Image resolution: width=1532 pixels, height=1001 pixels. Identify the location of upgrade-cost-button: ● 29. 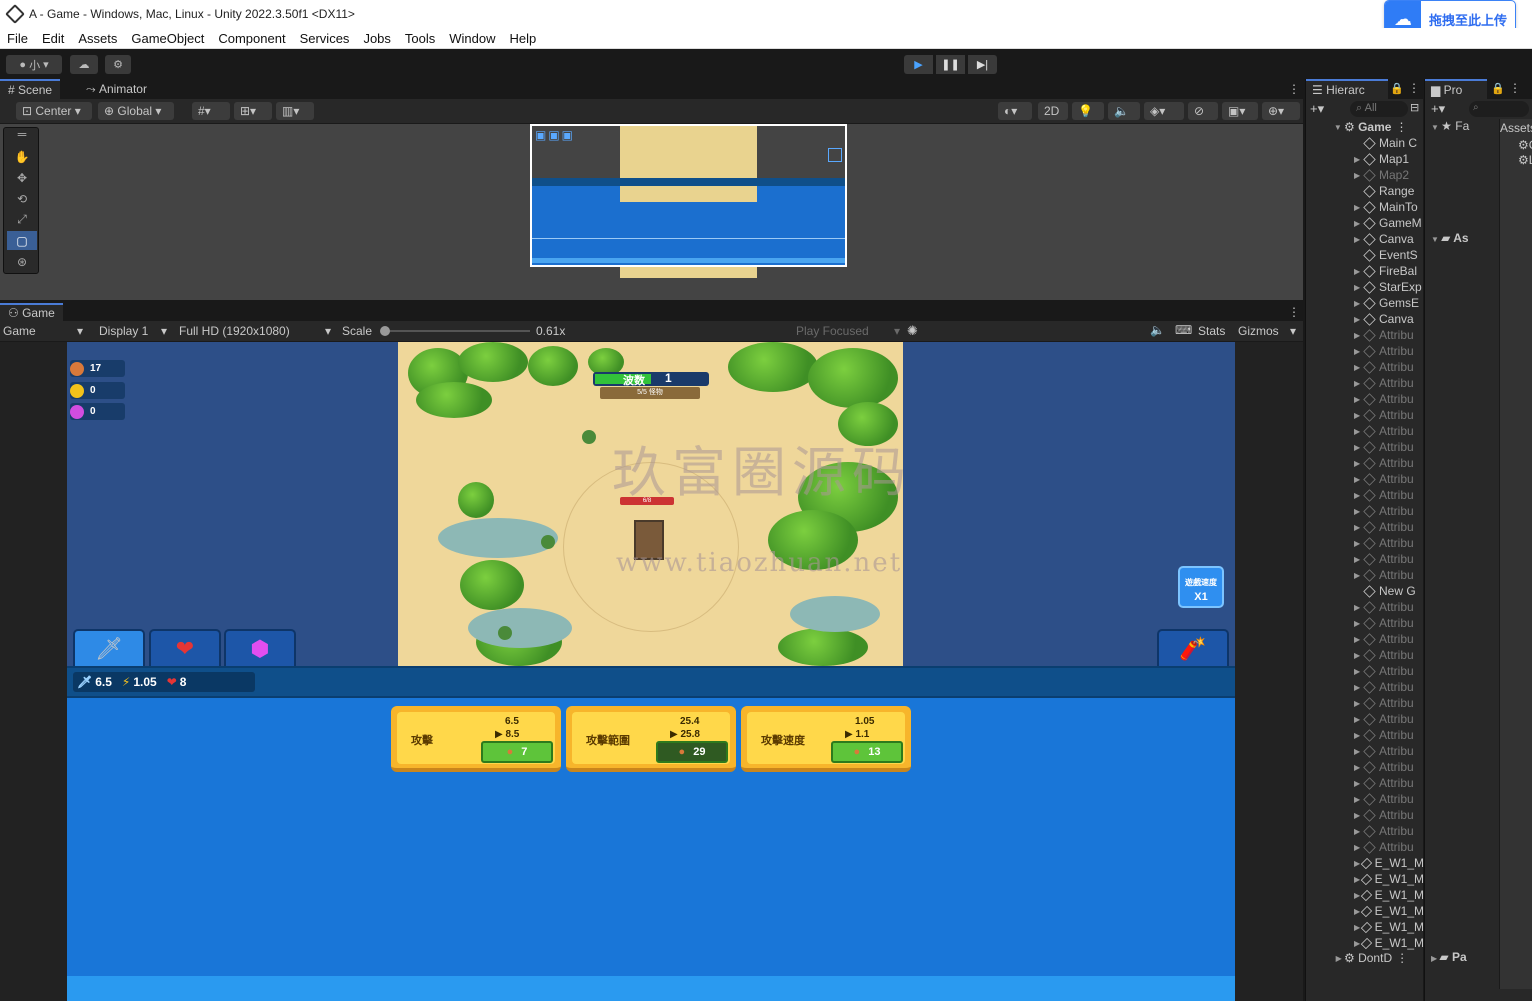
(692, 752).